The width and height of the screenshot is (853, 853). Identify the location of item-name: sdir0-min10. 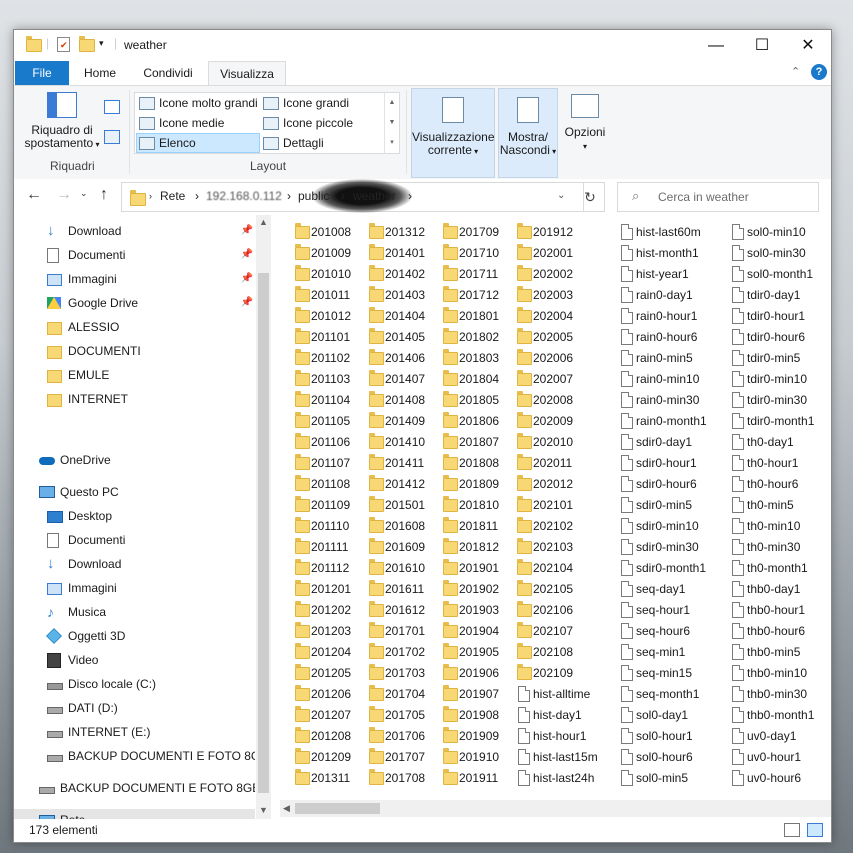
(667, 526).